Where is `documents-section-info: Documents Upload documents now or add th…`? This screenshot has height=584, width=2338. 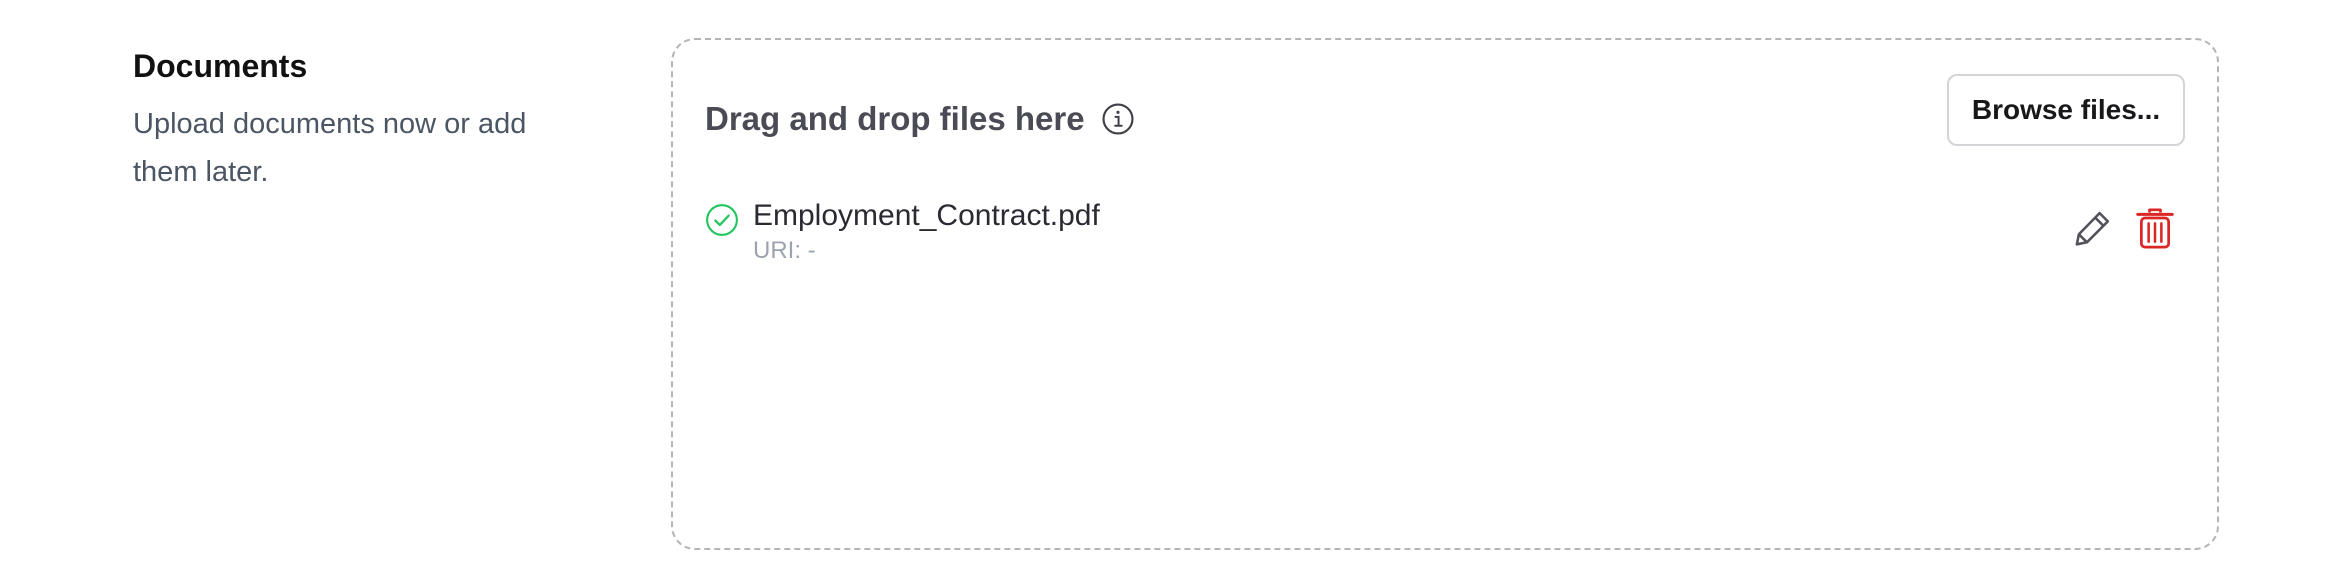
documents-section-info: Documents Upload documents now or add th… is located at coordinates (363, 120).